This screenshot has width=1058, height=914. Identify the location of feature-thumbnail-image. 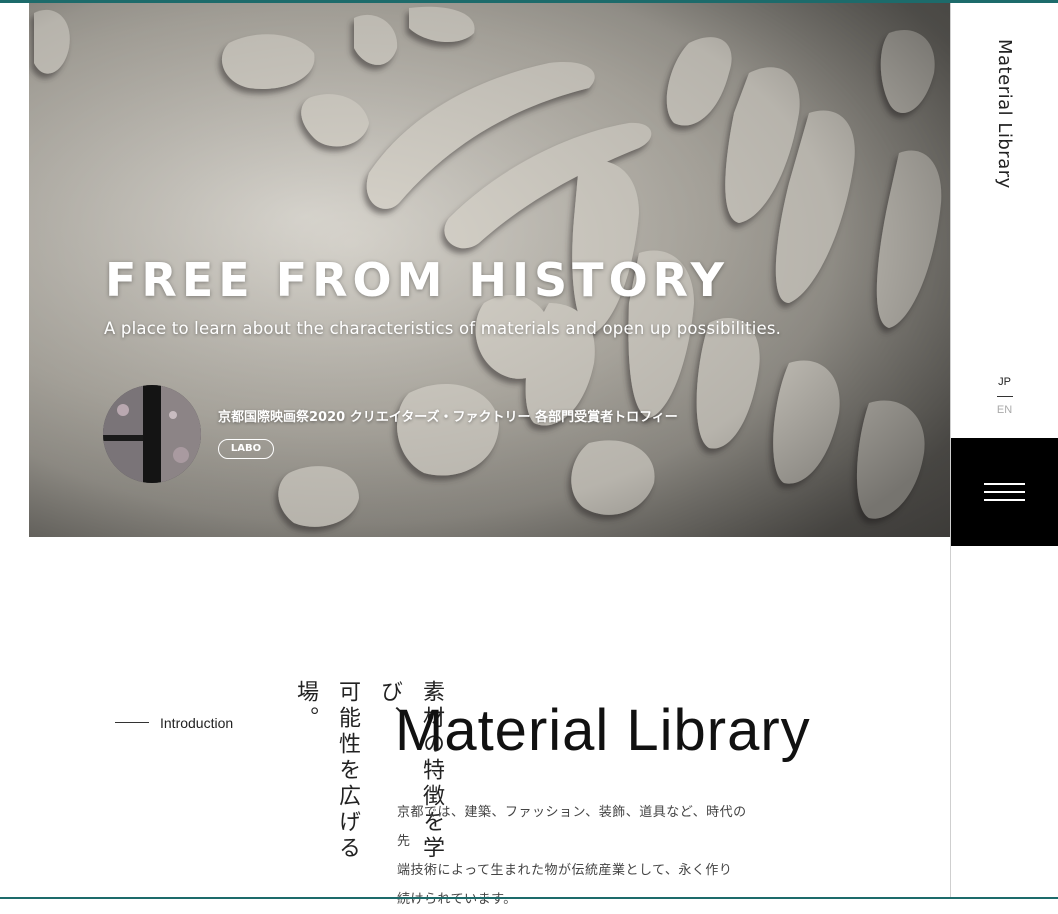
(152, 434).